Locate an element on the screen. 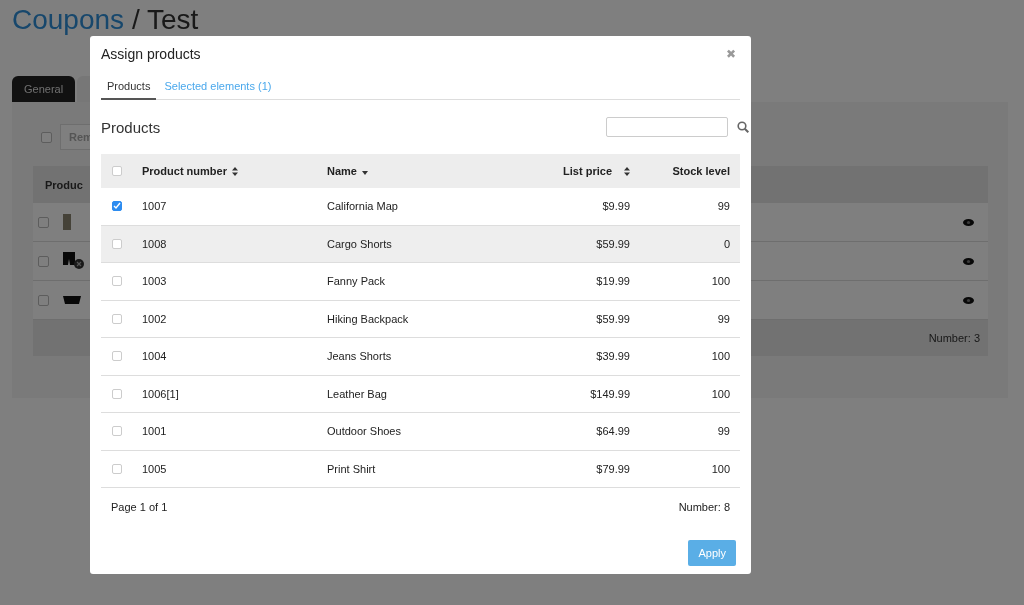  table-cell: 0 is located at coordinates (726, 243).